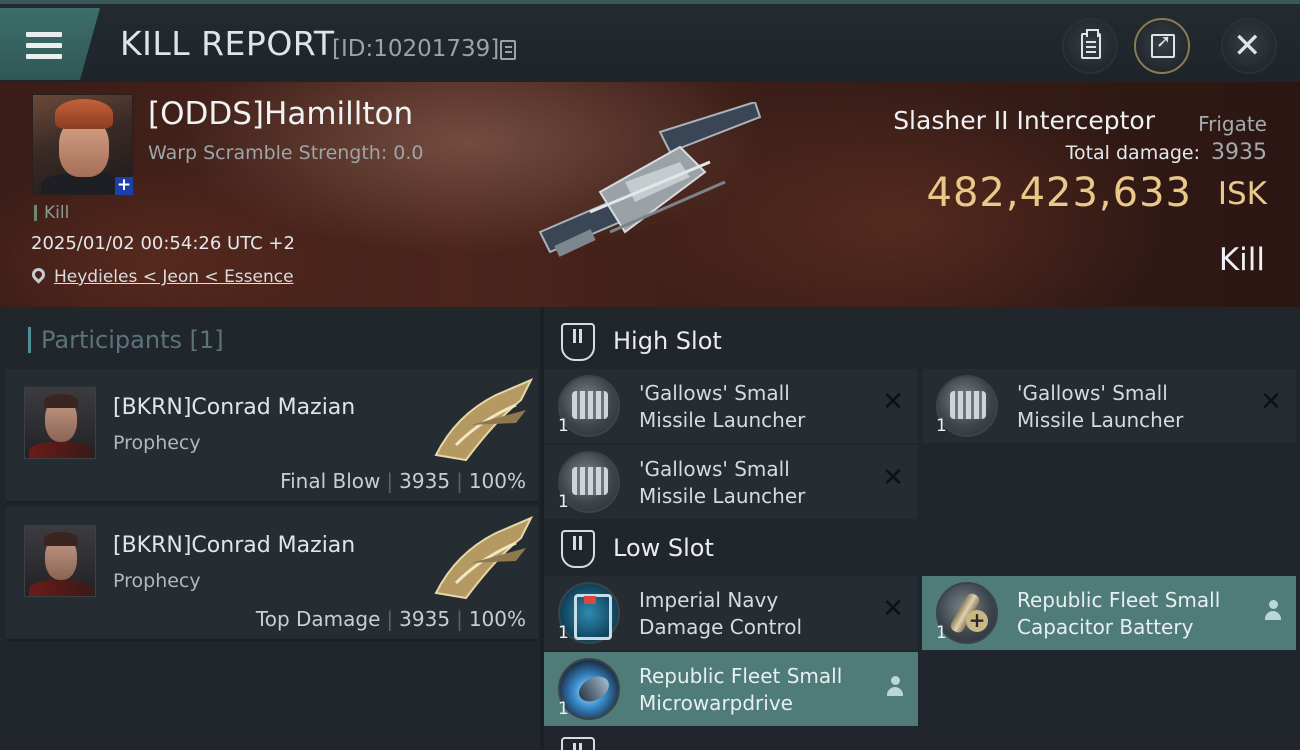 This screenshot has height=750, width=1300. Describe the element at coordinates (280, 114) in the screenshot. I see `victim-name: [ODDS]Hamillton` at that location.